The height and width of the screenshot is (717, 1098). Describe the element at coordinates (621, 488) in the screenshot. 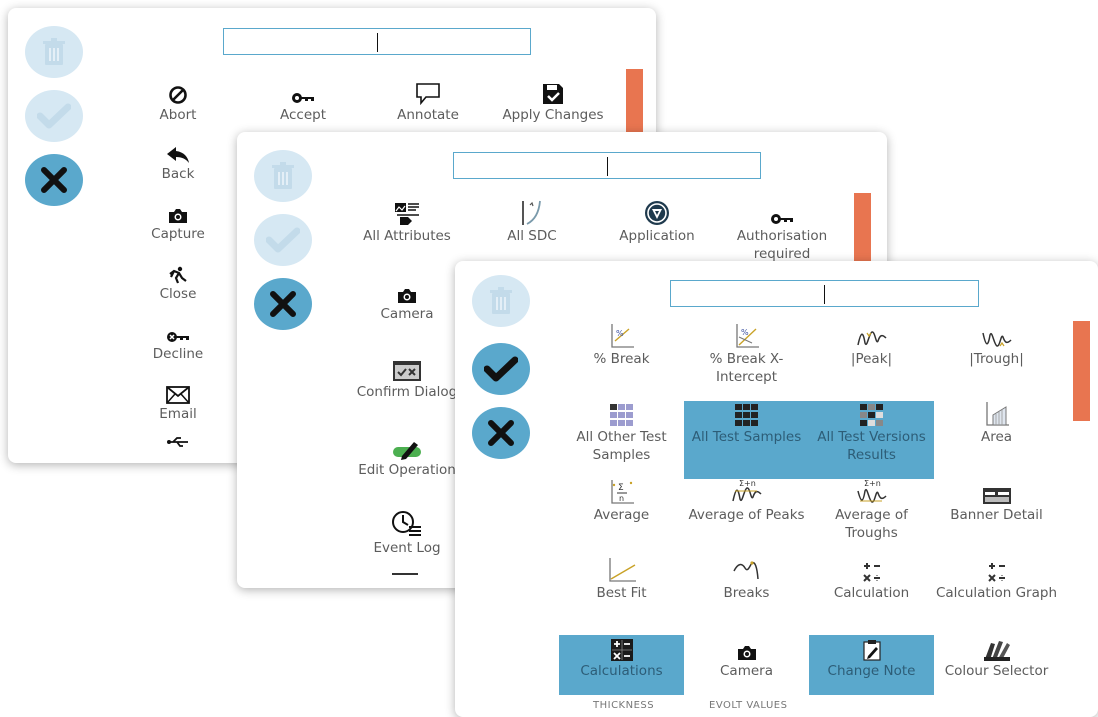

I see `svg-text: Σ` at that location.